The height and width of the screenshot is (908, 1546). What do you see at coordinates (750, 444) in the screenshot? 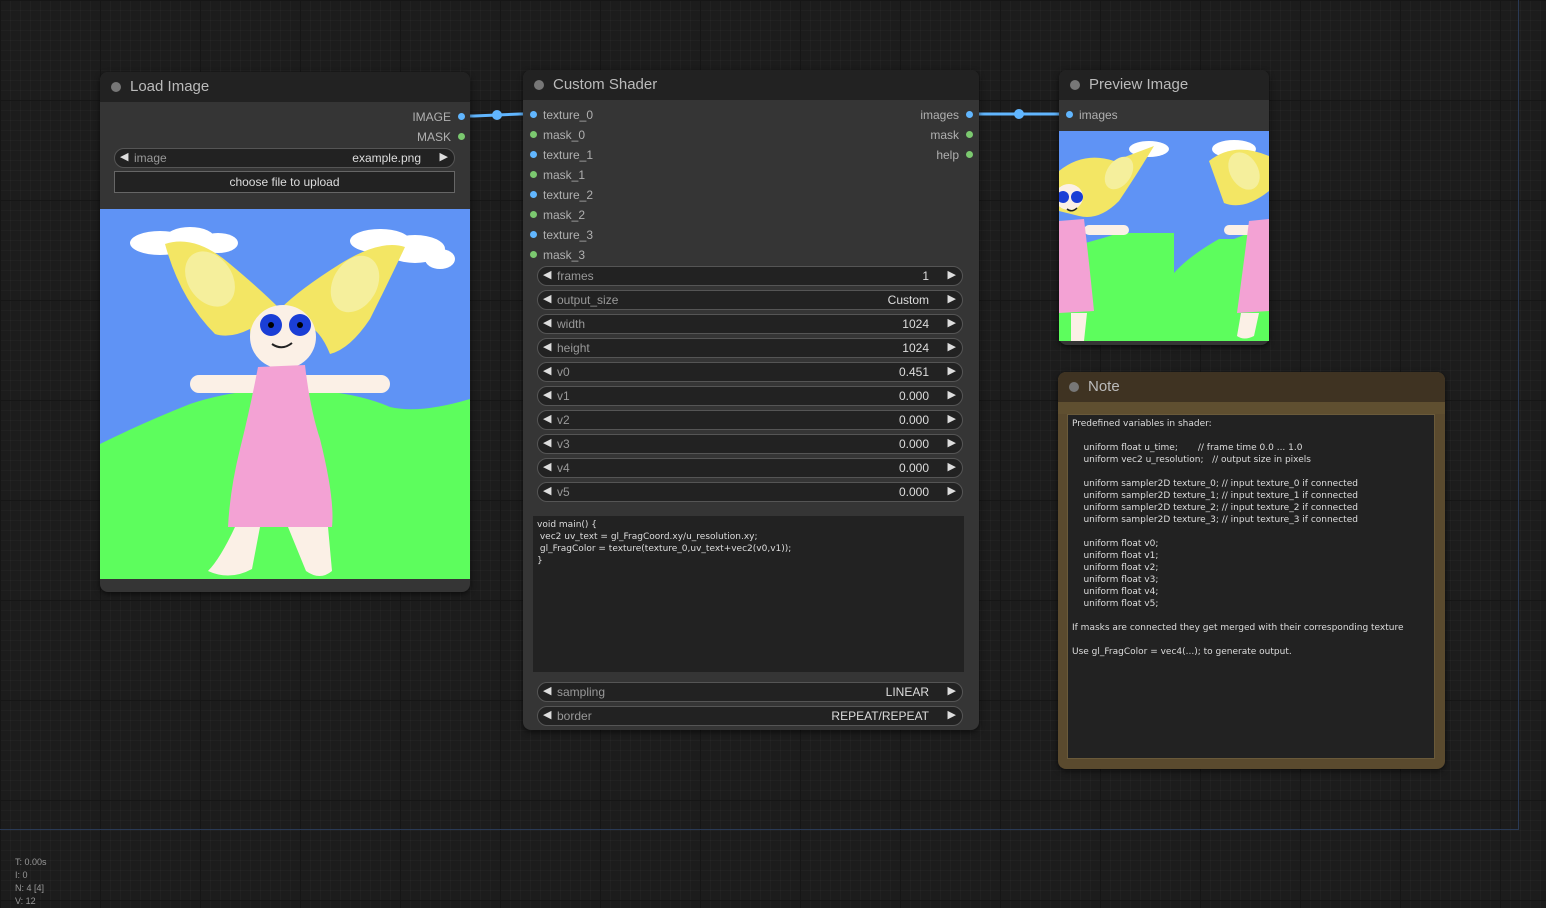
I see `v3-widget: ◀ v3 0.000 ▶` at bounding box center [750, 444].